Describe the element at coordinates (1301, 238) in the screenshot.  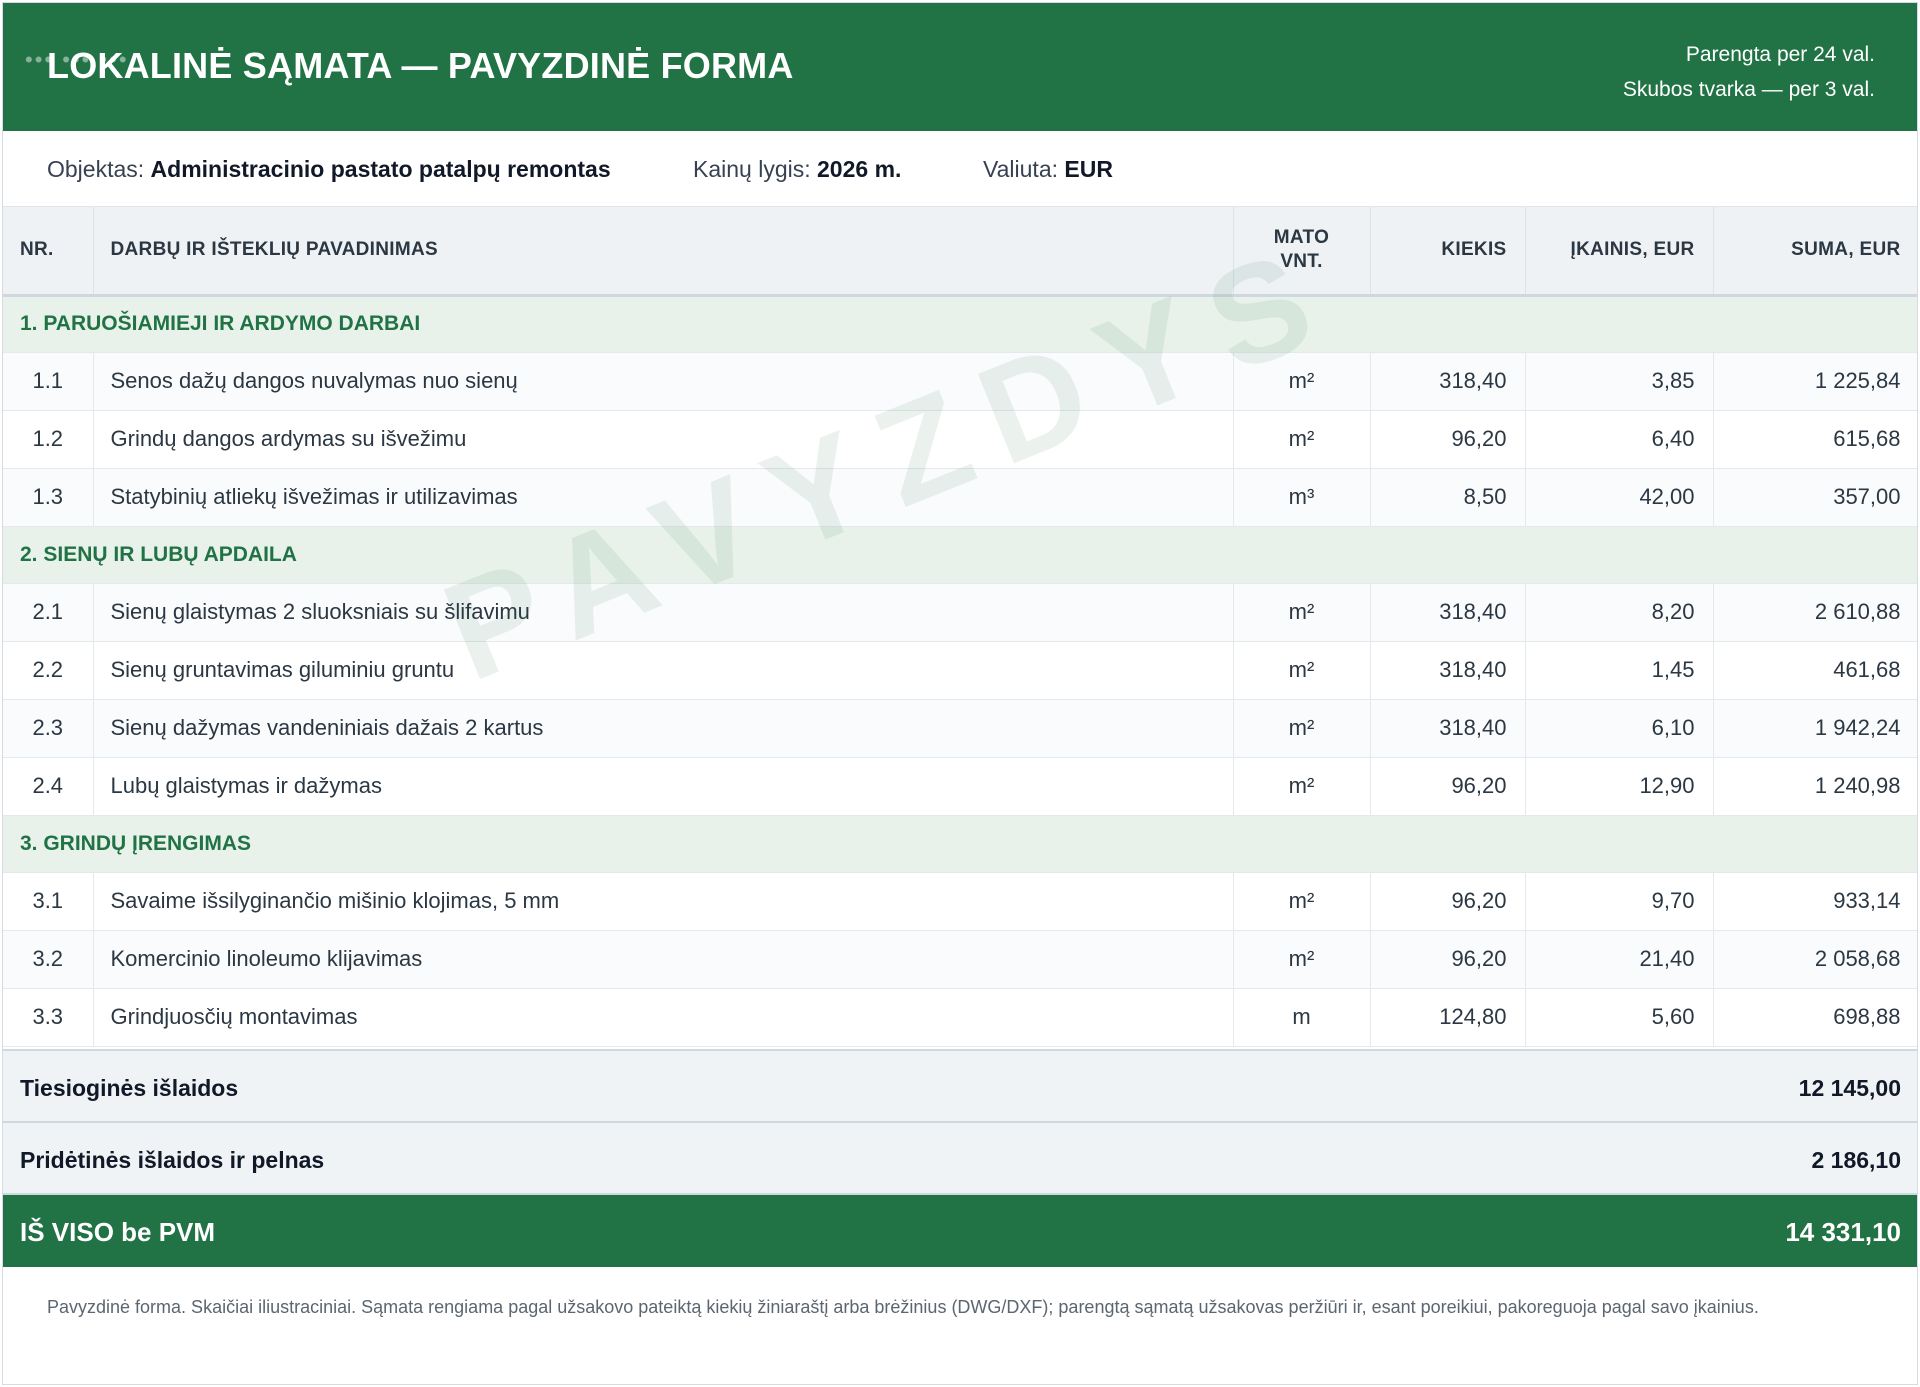
I see `col-header-unit-line1: MATO` at that location.